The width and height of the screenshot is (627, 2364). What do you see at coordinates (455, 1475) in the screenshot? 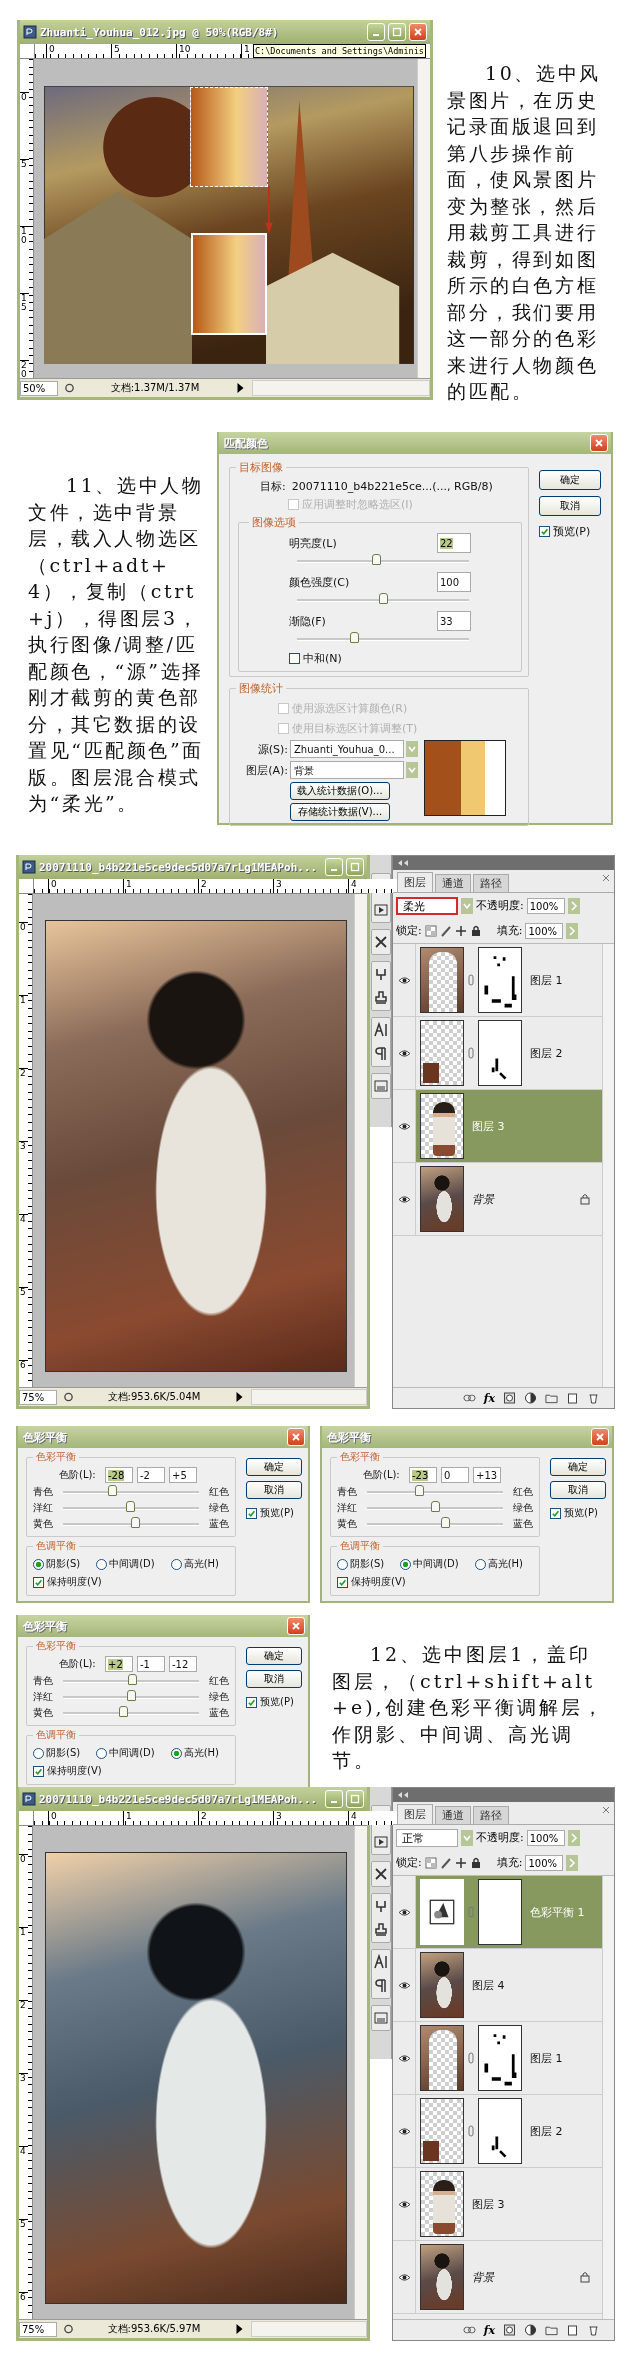
I see `text-field: 0` at bounding box center [455, 1475].